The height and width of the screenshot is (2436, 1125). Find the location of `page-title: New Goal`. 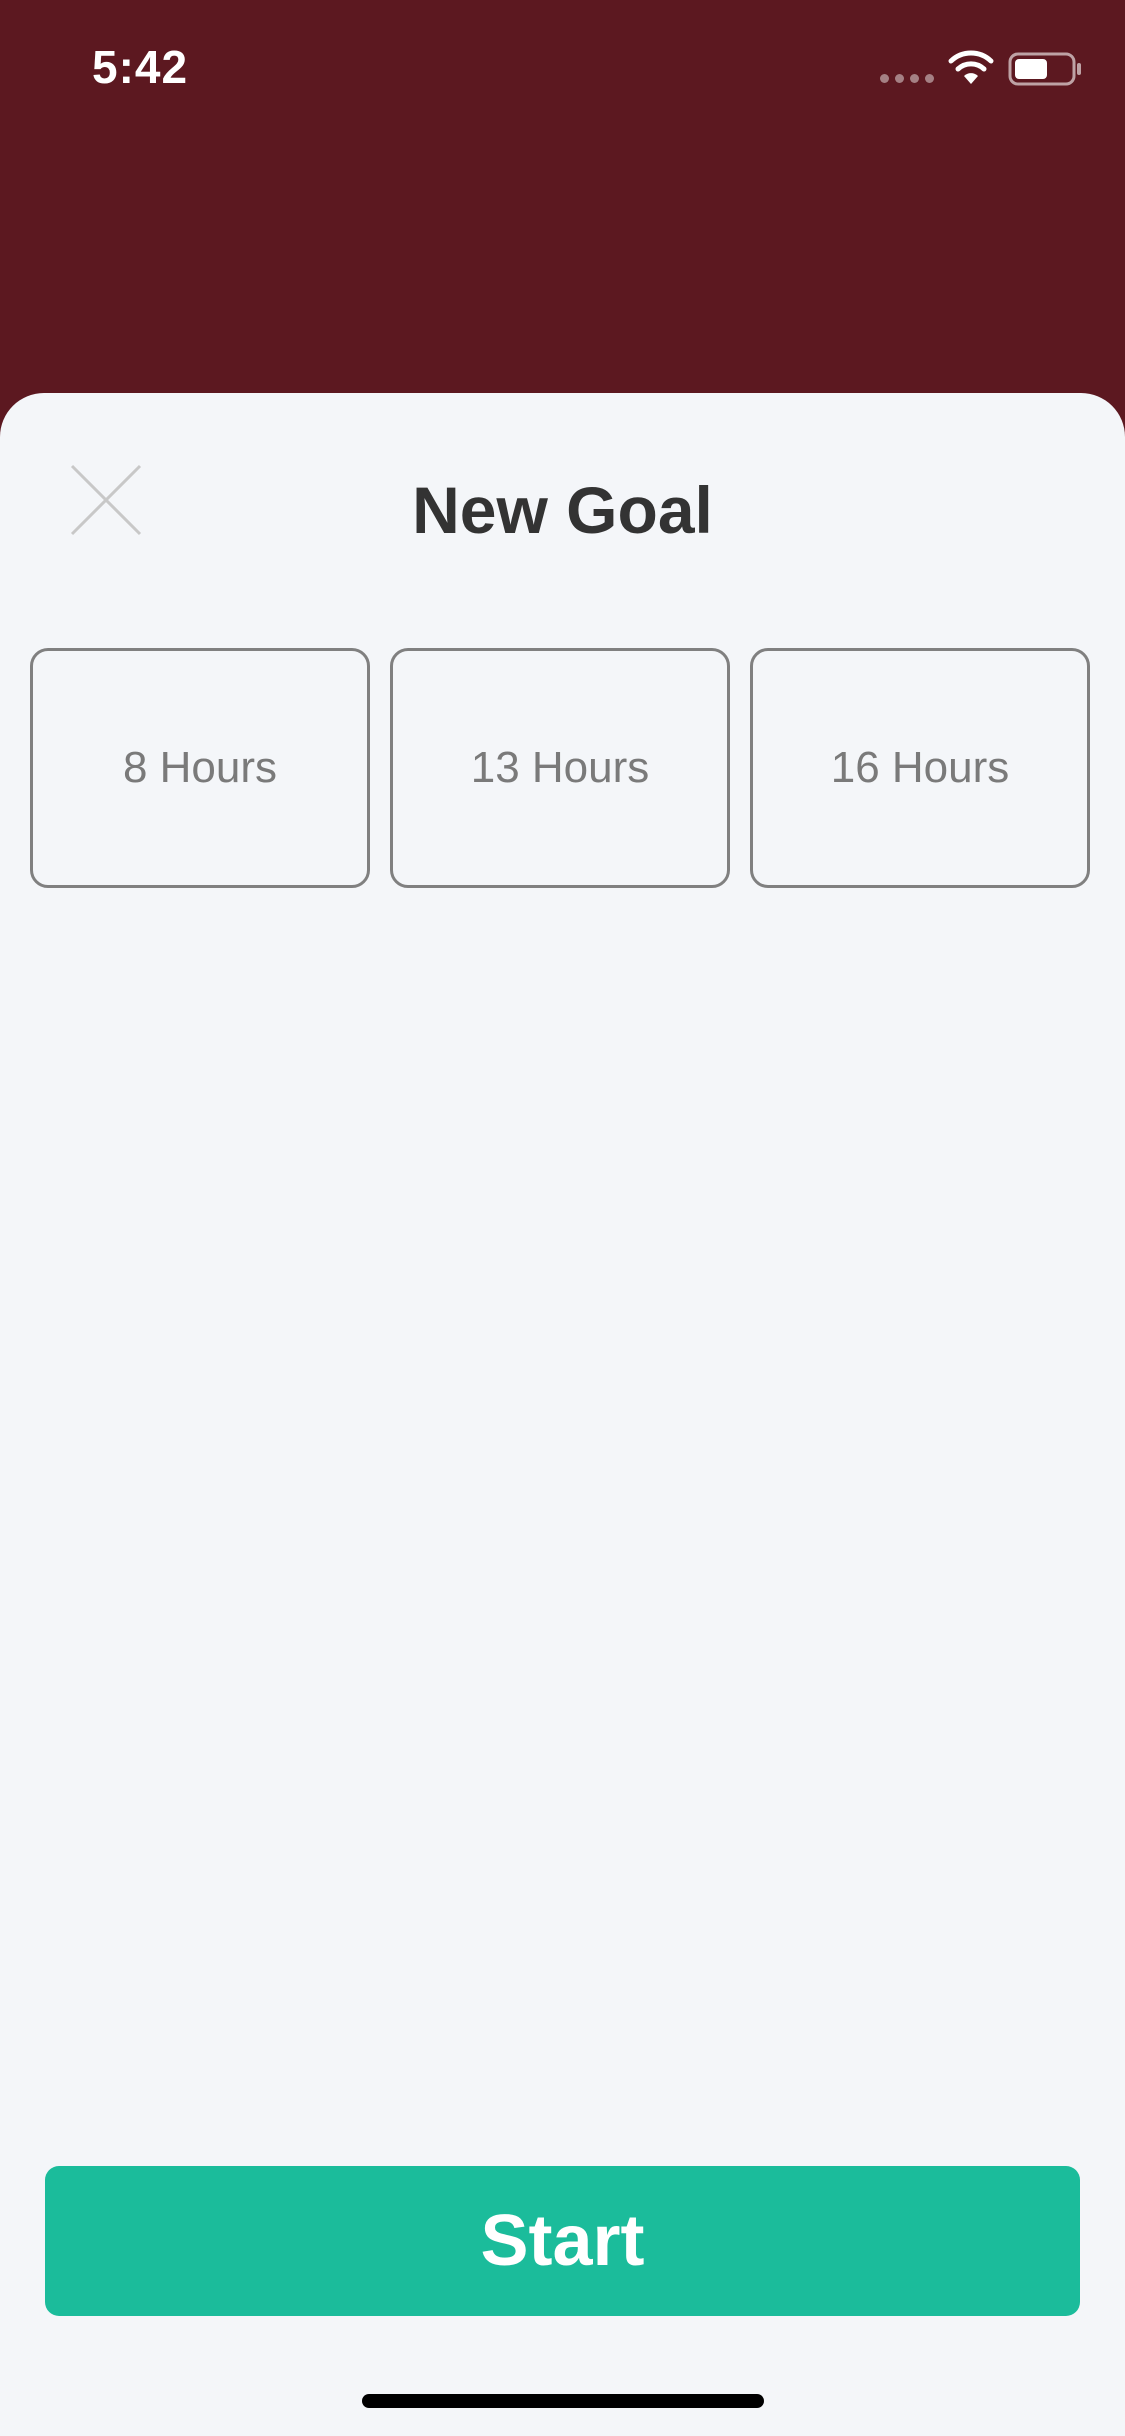

page-title: New Goal is located at coordinates (562, 510).